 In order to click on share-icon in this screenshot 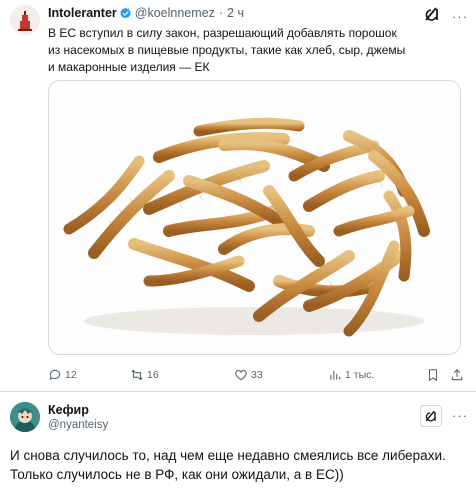, I will do `click(457, 375)`.